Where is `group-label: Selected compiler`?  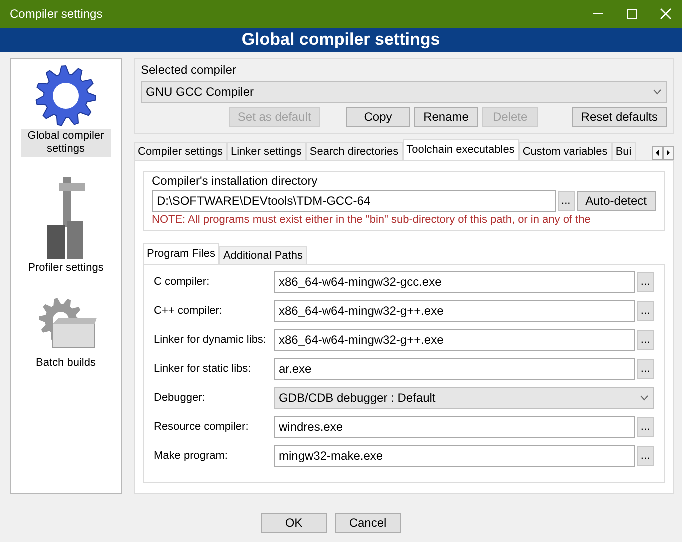
group-label: Selected compiler is located at coordinates (189, 70).